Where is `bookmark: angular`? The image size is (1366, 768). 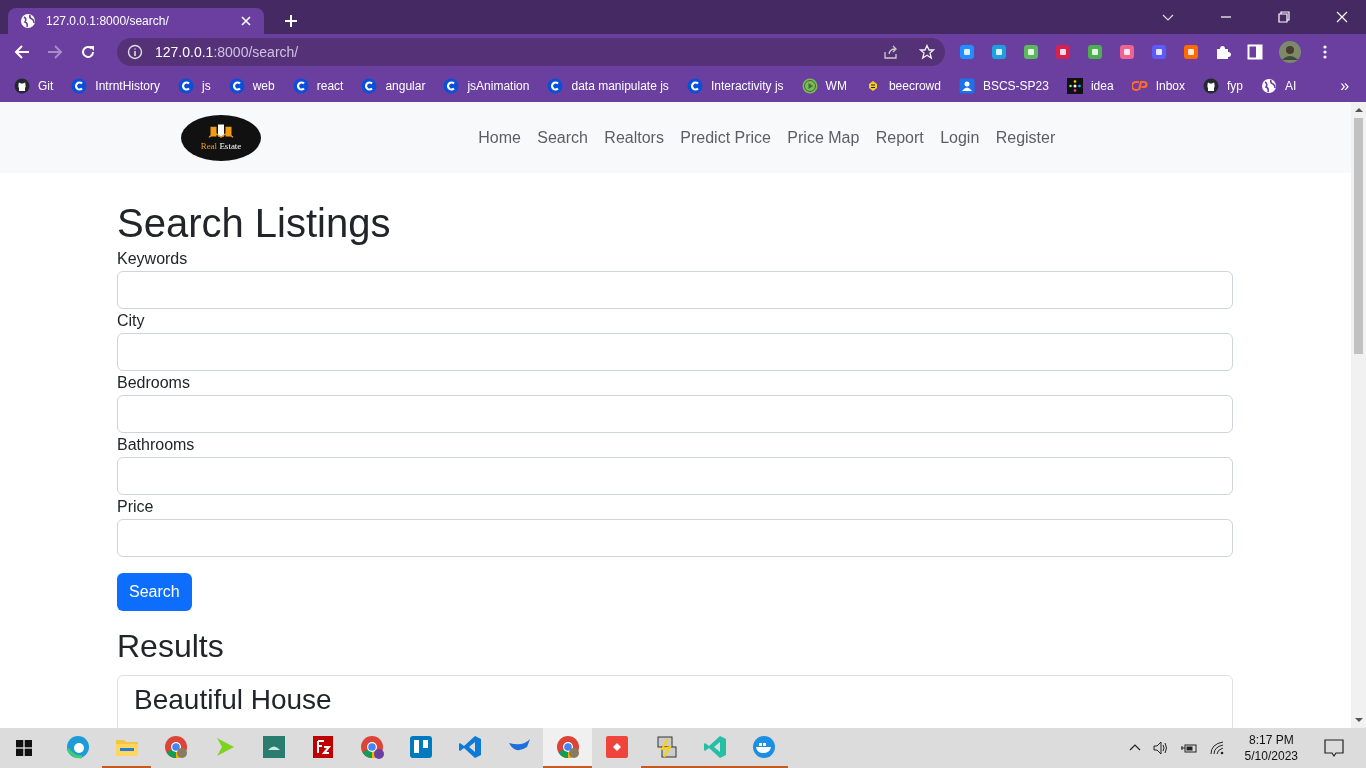 bookmark: angular is located at coordinates (393, 86).